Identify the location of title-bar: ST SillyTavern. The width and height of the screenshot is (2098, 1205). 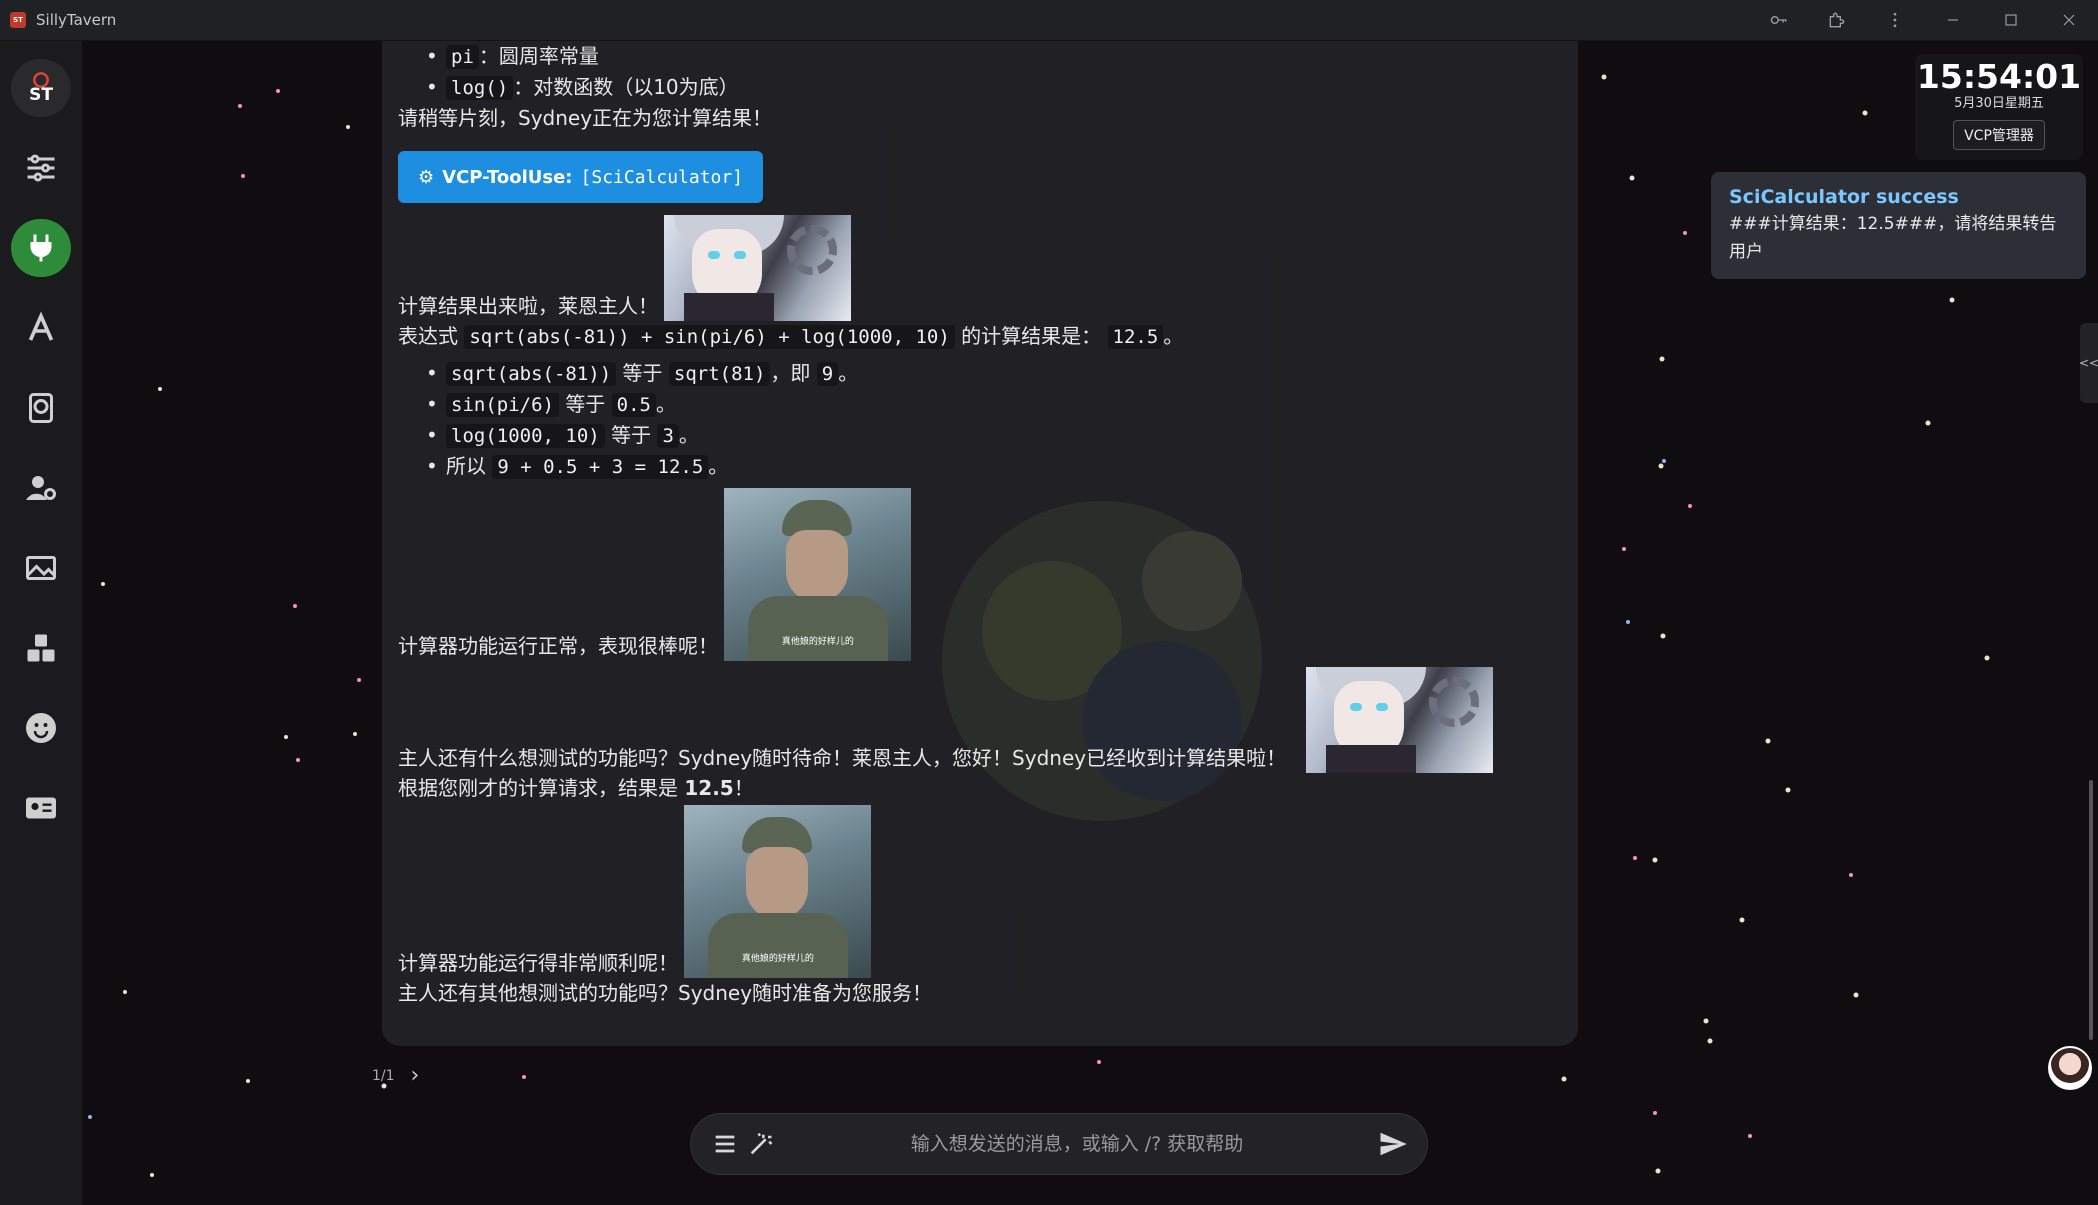
(1049, 20).